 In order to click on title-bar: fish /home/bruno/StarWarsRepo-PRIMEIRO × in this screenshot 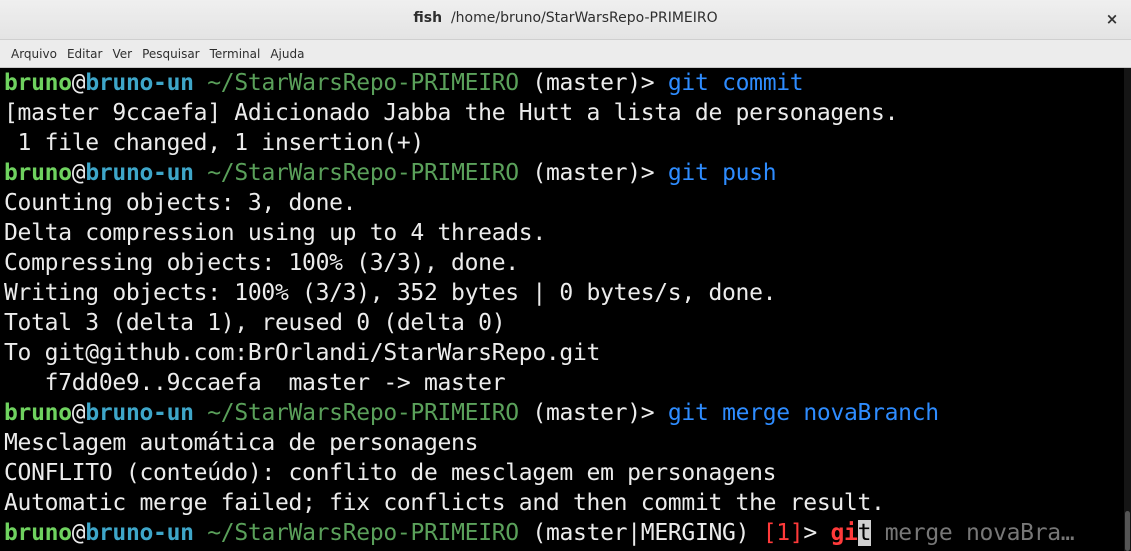, I will do `click(565, 20)`.